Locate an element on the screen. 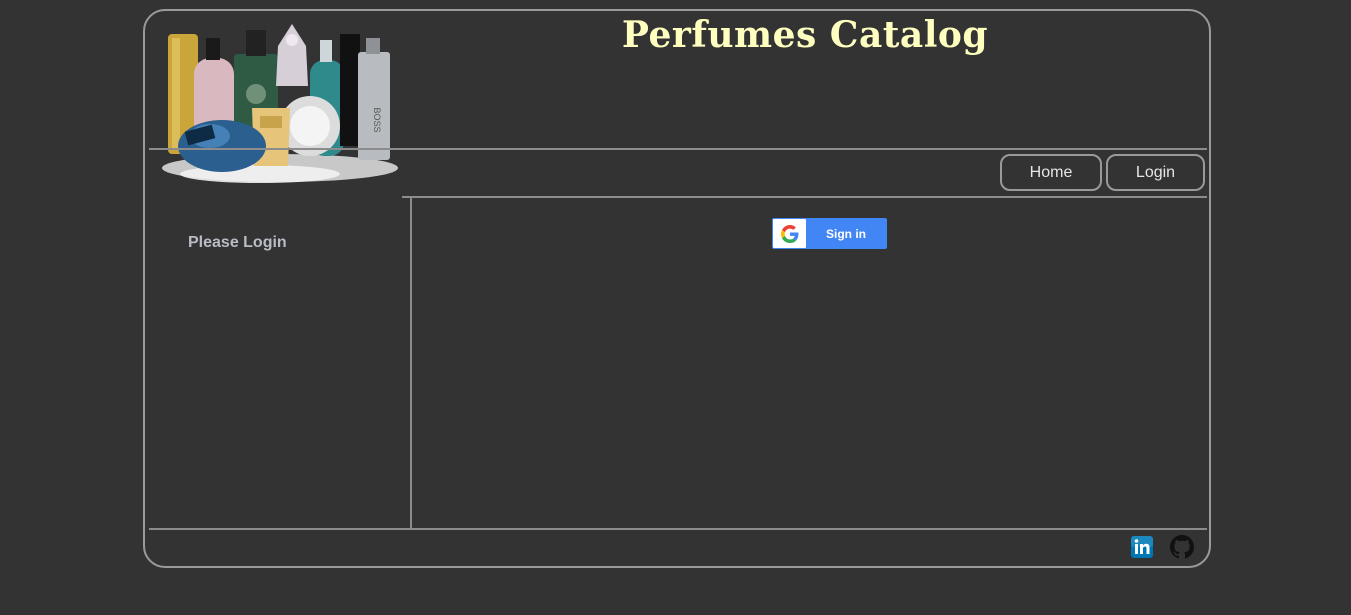  logo-image: BOSS is located at coordinates (282, 102).